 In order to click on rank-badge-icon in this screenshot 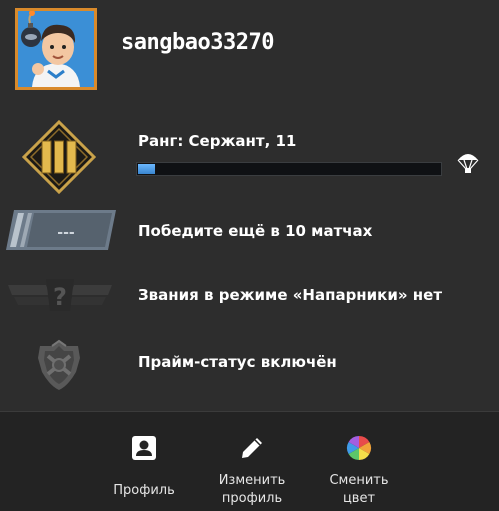, I will do `click(59, 157)`.